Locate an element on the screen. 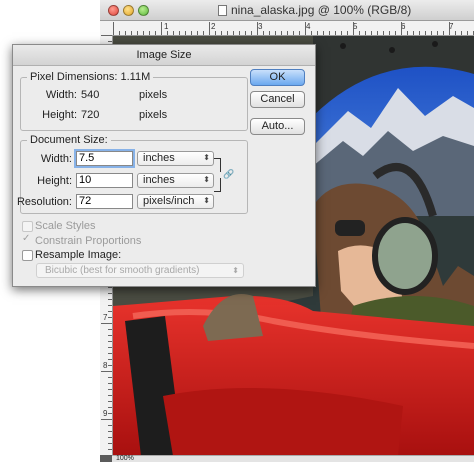 The height and width of the screenshot is (462, 474). pixel-height-unit: pixels is located at coordinates (153, 115).